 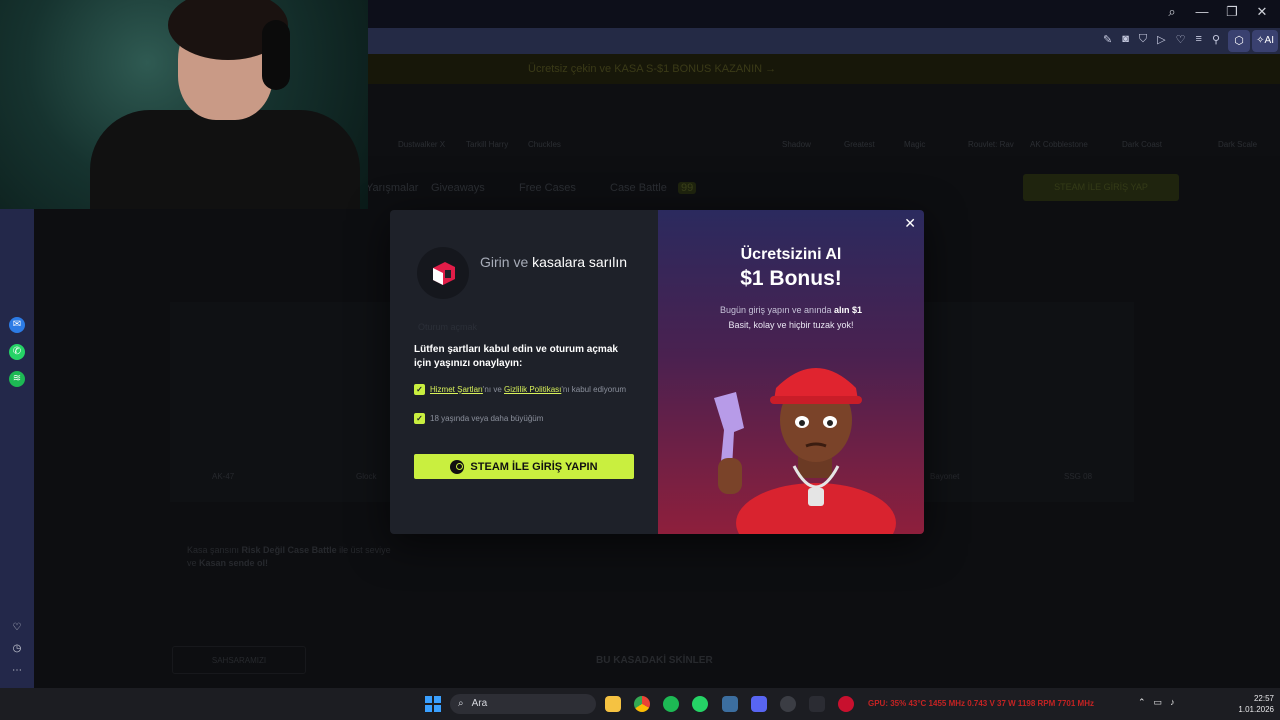 I want to click on mascot-character-icon, so click(x=805, y=451).